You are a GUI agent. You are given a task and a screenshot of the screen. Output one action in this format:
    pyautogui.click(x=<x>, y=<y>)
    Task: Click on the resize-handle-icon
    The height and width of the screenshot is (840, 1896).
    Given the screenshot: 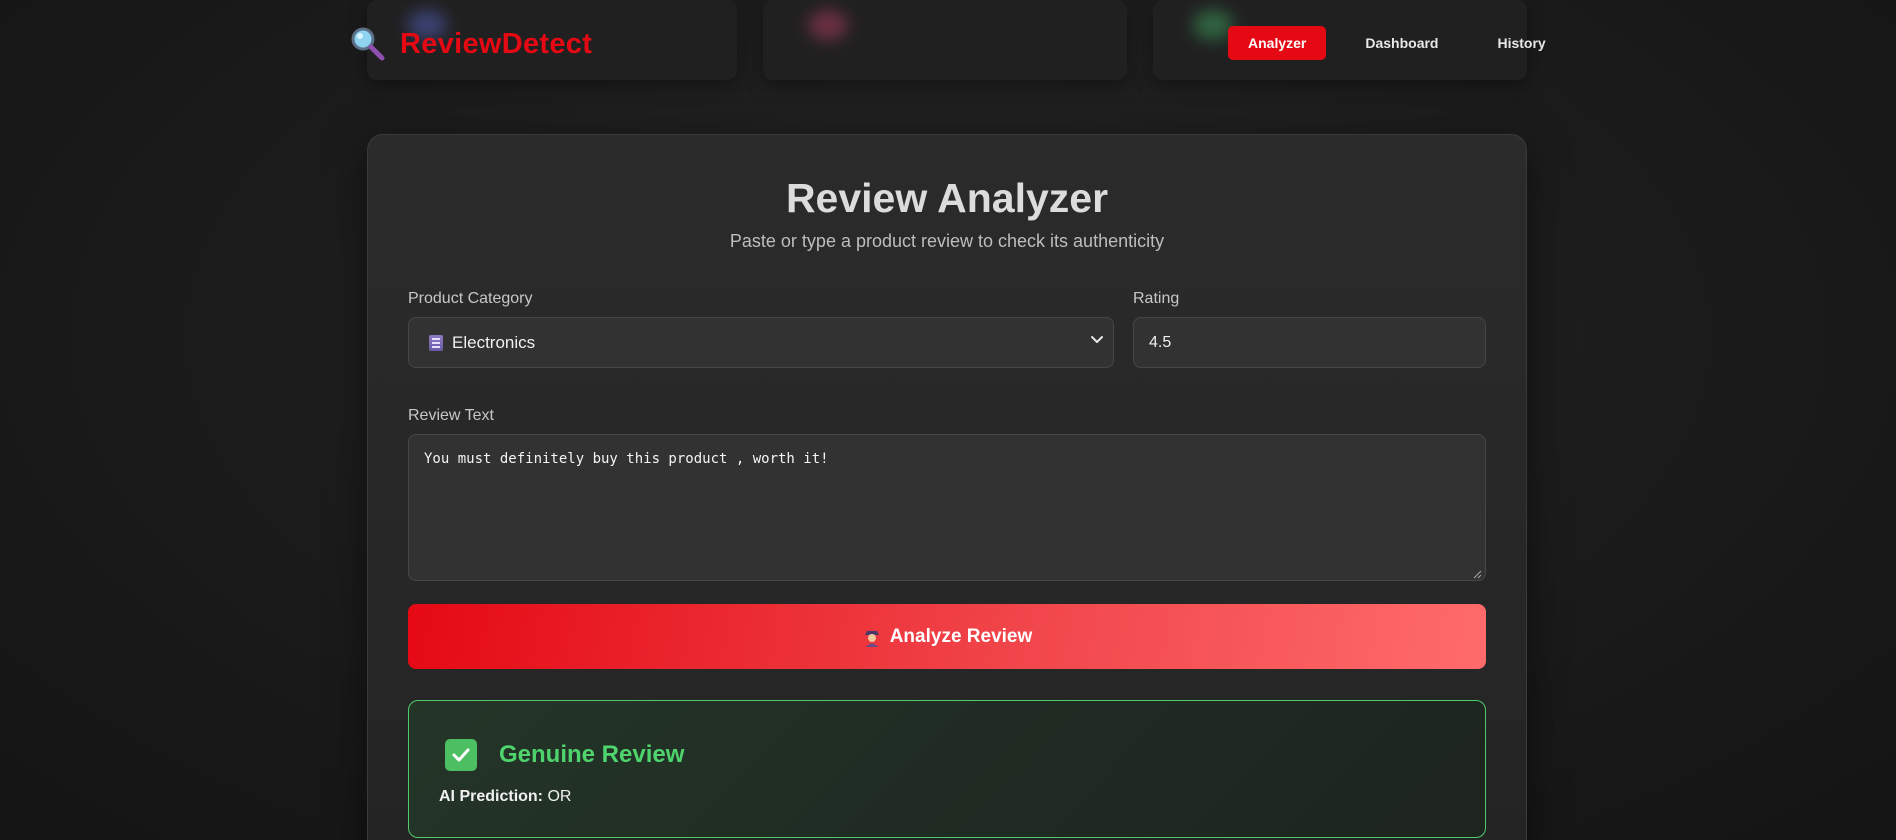 What is the action you would take?
    pyautogui.click(x=1477, y=573)
    